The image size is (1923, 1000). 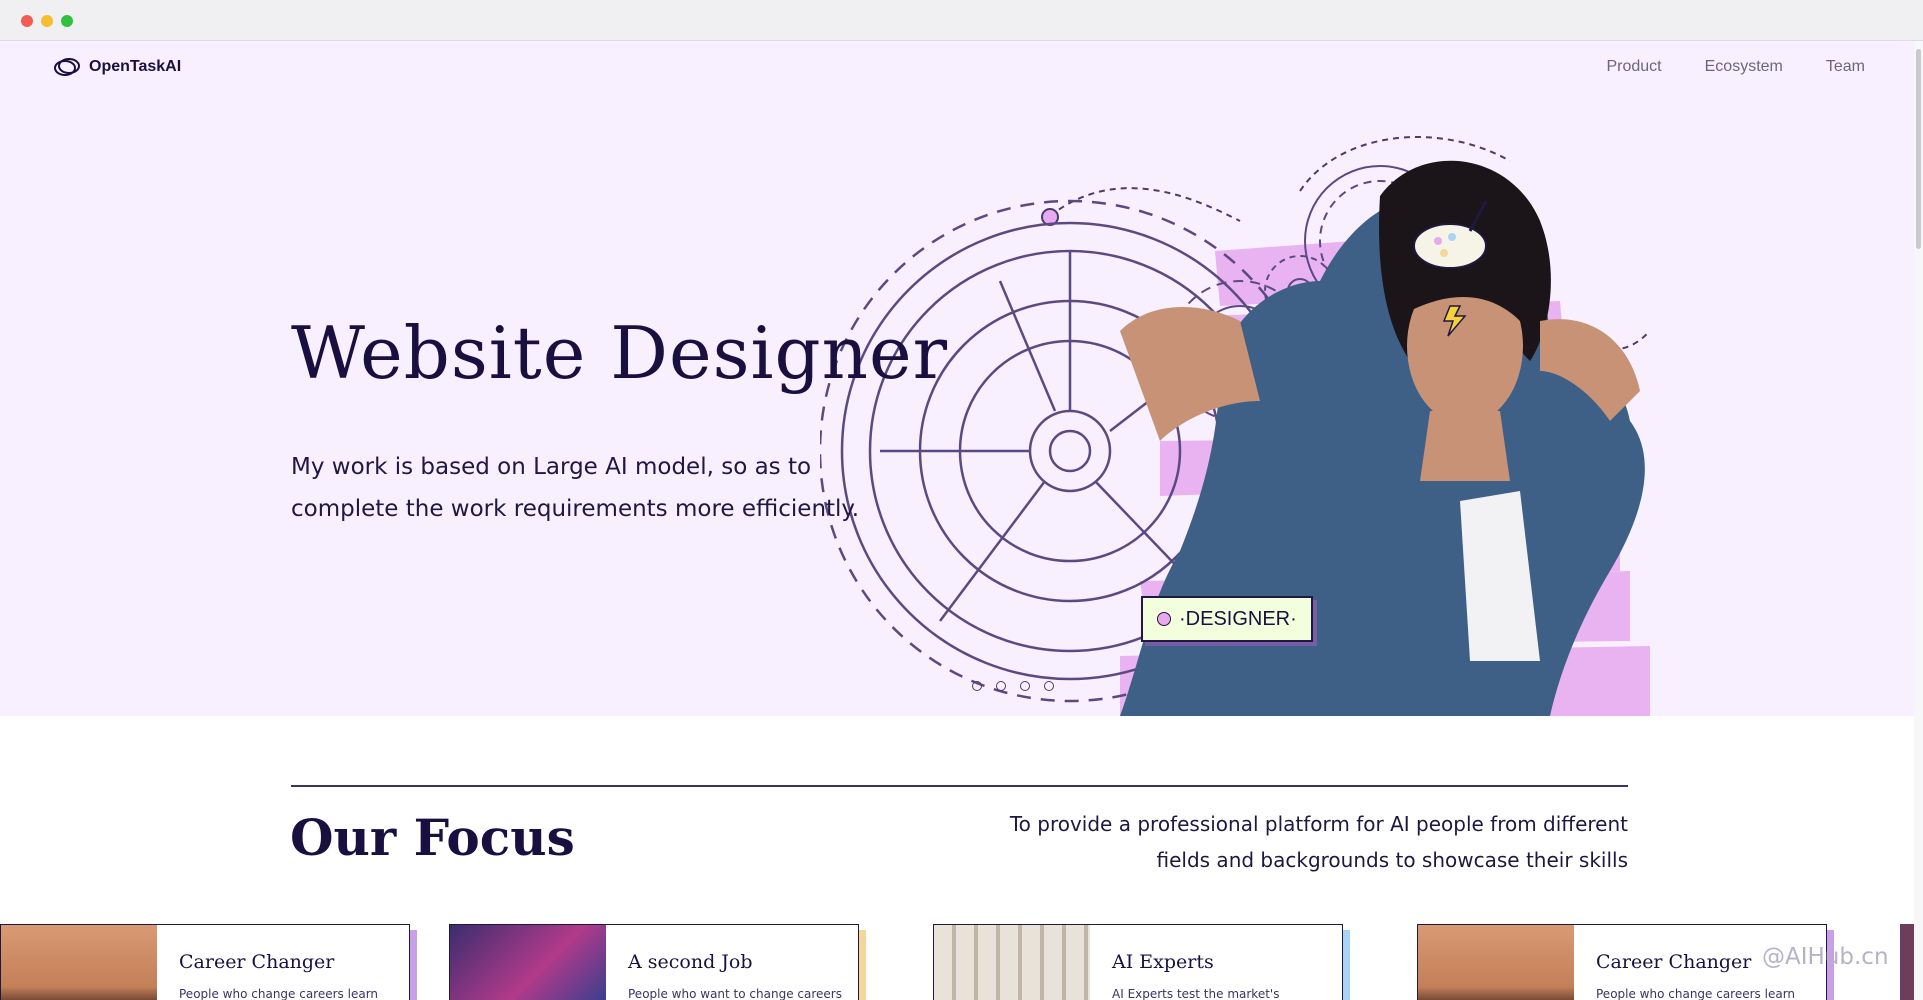 What do you see at coordinates (1238, 618) in the screenshot?
I see `badge-label: ·DESIGNER·` at bounding box center [1238, 618].